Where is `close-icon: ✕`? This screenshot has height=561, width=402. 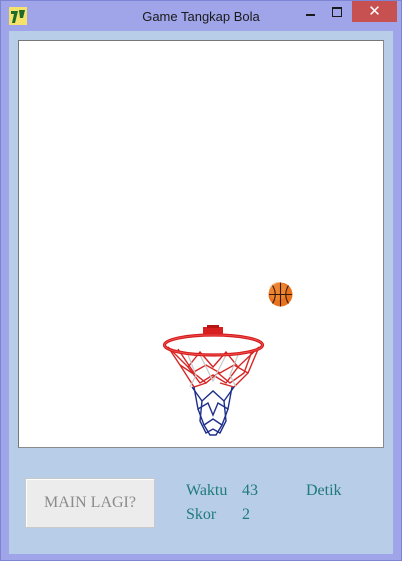
close-icon: ✕ is located at coordinates (374, 11).